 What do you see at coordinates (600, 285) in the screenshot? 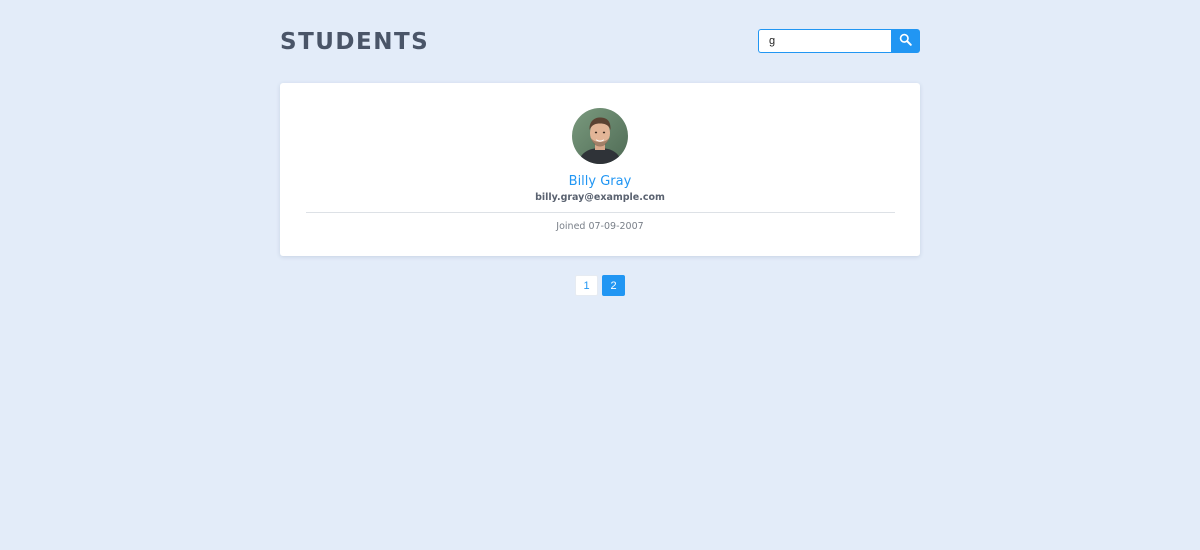
I see `pagination: 1 2` at bounding box center [600, 285].